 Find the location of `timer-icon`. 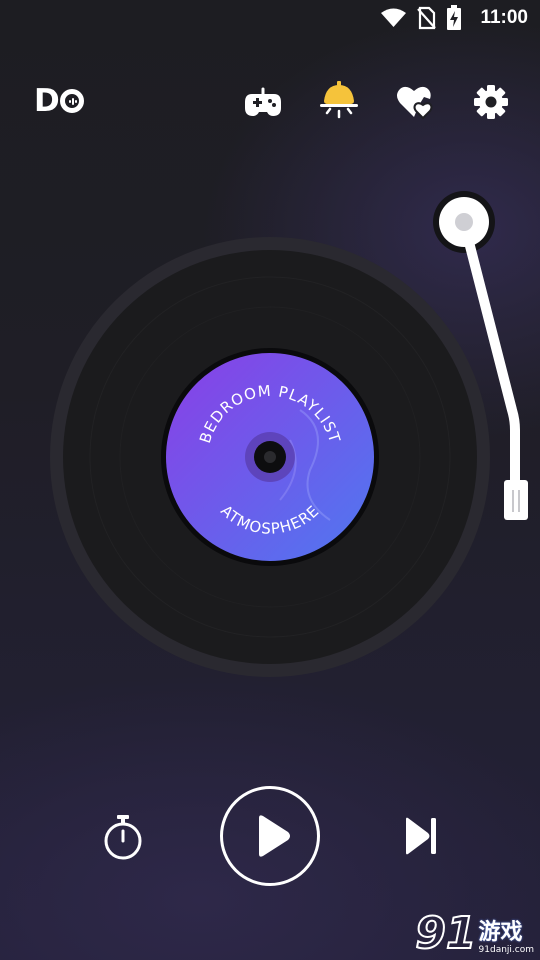

timer-icon is located at coordinates (123, 837).